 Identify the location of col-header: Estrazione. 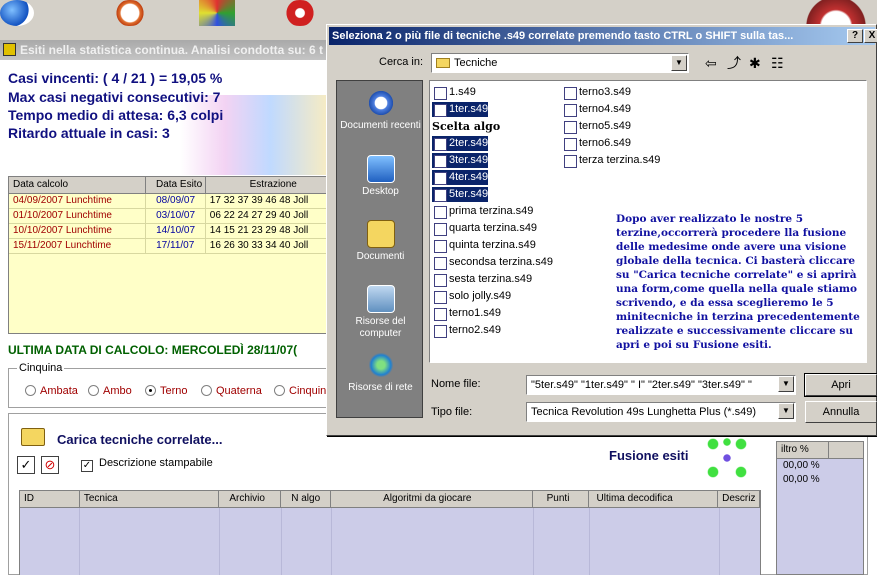
(269, 185).